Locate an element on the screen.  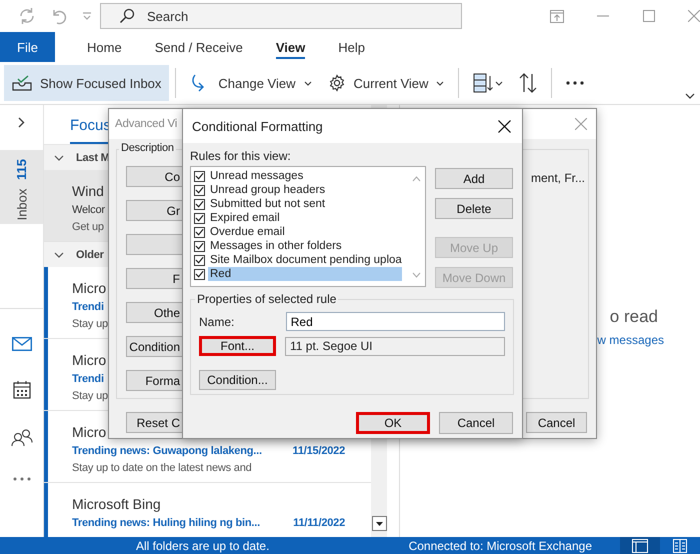
message-preview: Get up is located at coordinates (88, 227).